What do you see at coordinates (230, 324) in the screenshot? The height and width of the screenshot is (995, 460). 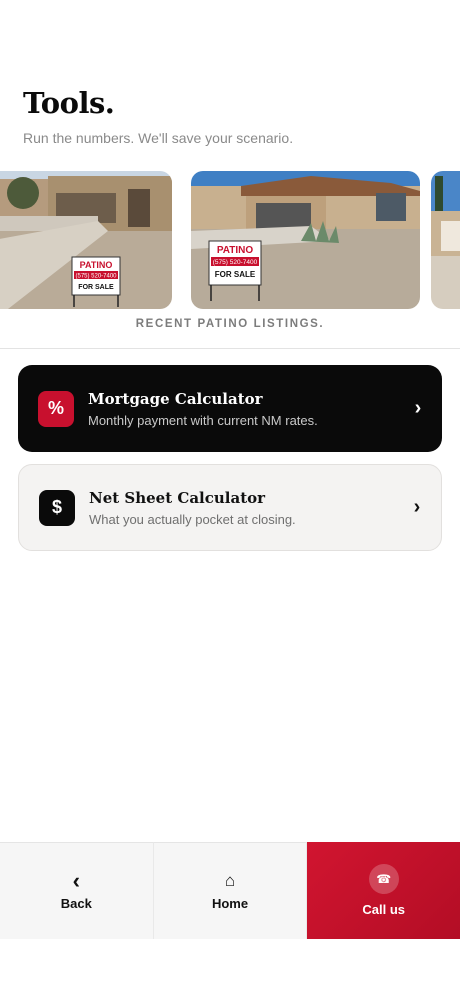 I see `listings-caption: RECENT PATINO LISTINGS.` at bounding box center [230, 324].